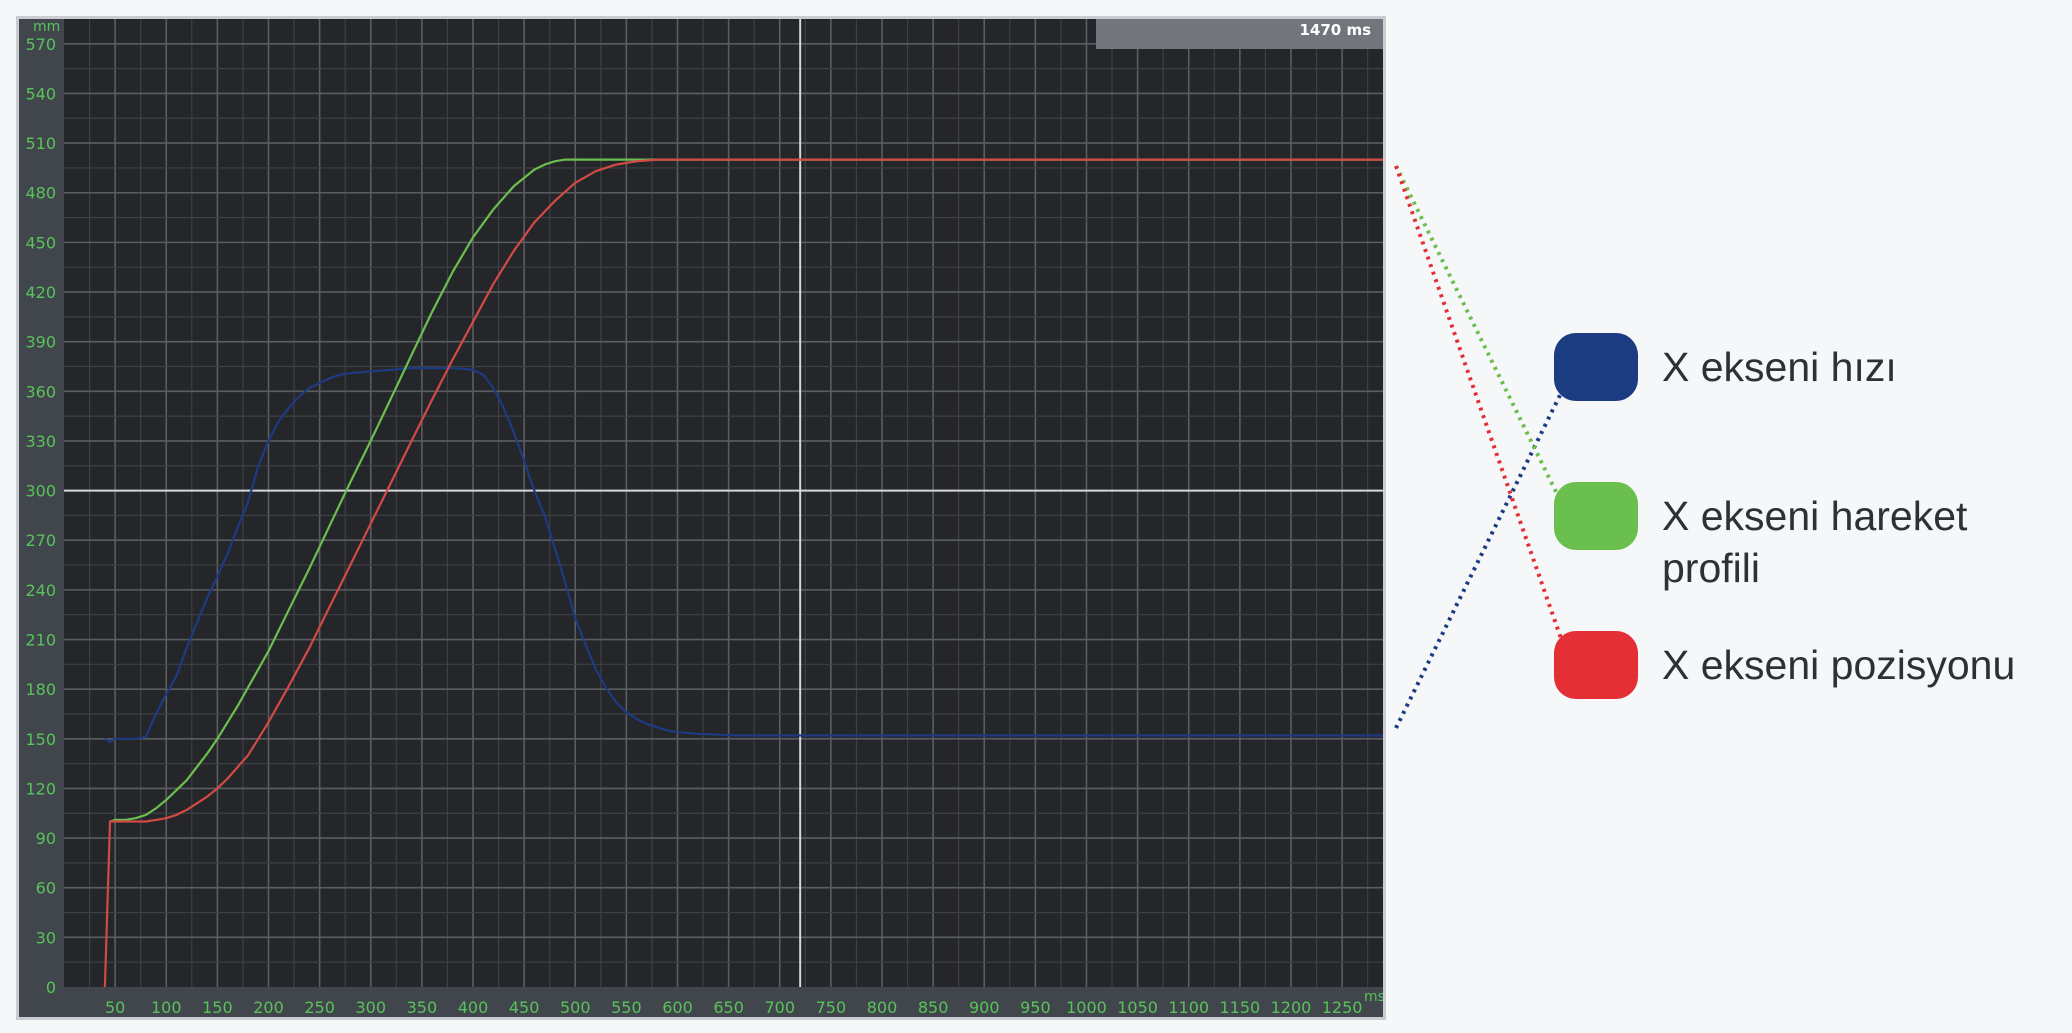 This screenshot has width=2072, height=1033. What do you see at coordinates (575, 1007) in the screenshot?
I see `x-tick-label: 500` at bounding box center [575, 1007].